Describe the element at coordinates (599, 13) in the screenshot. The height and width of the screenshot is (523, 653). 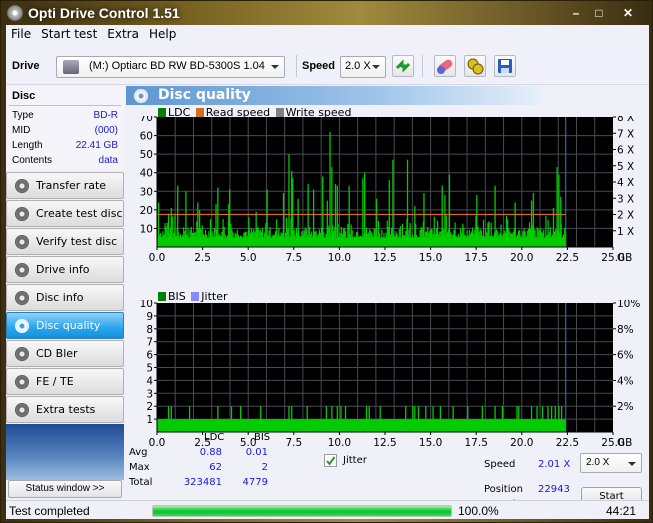
I see `maximize-button: □` at that location.